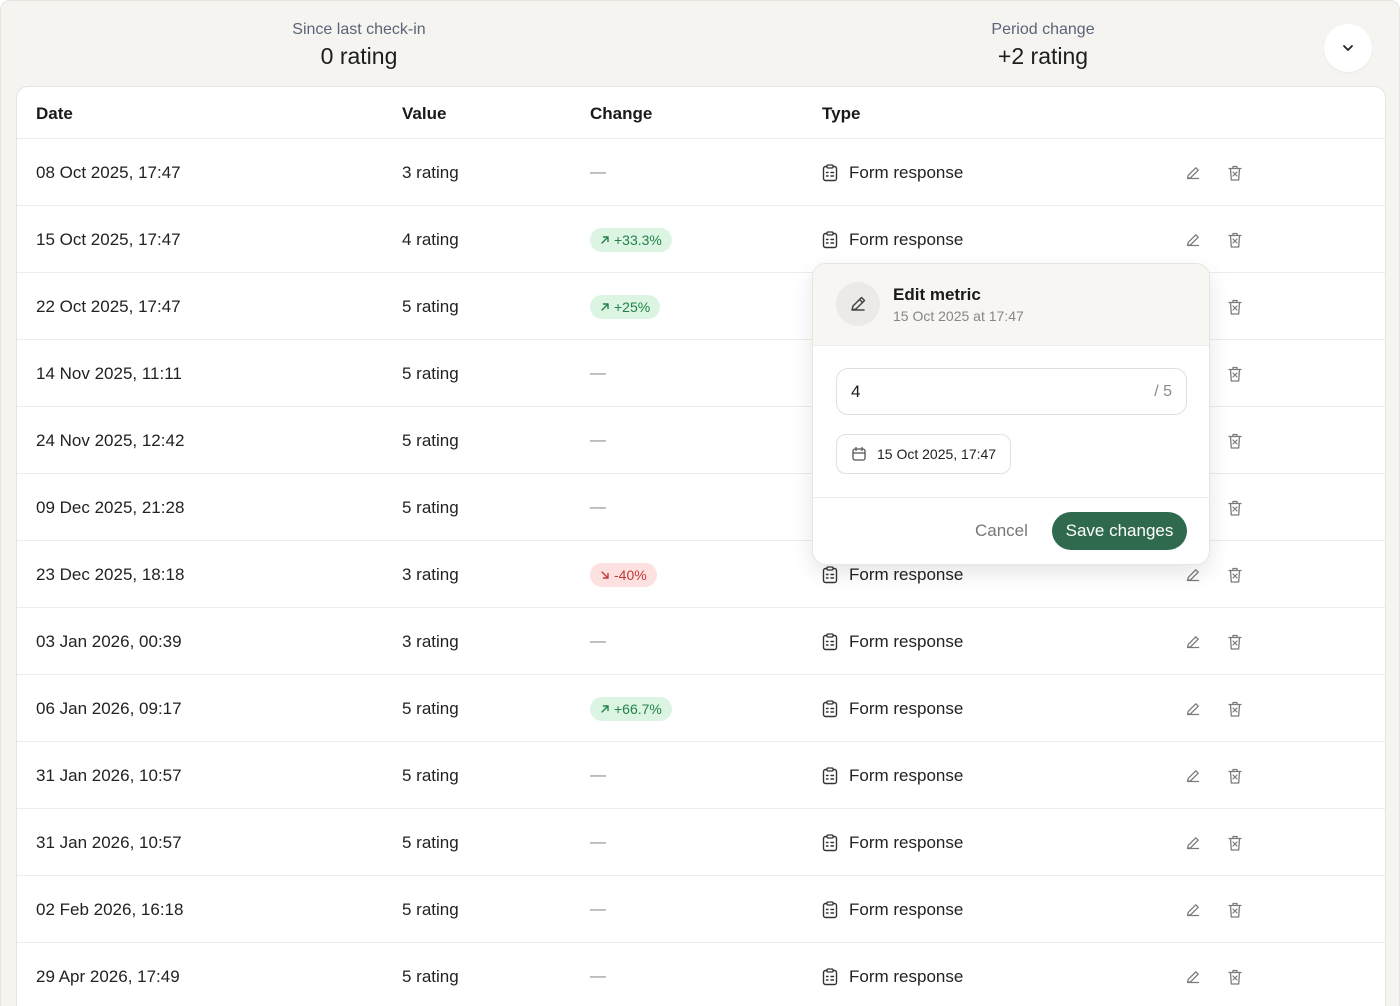 The image size is (1400, 1006). I want to click on rating-value-input: 4 / 5, so click(1011, 391).